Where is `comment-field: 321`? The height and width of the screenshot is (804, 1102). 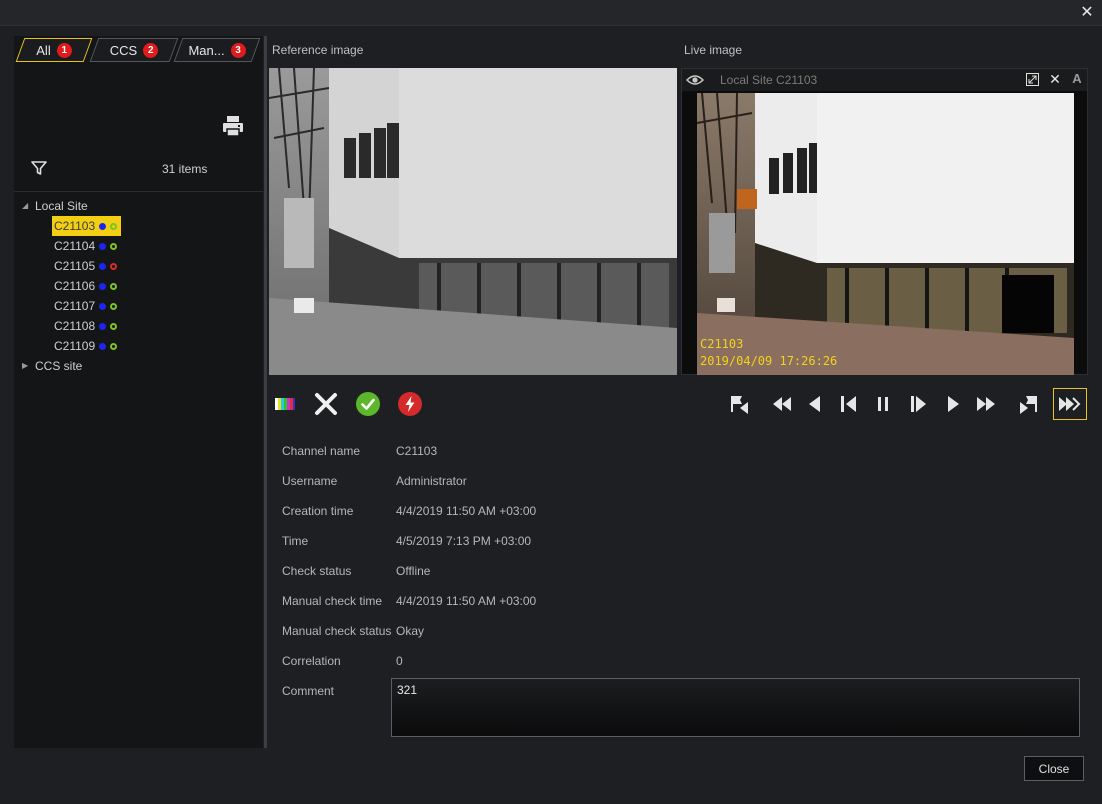 comment-field: 321 is located at coordinates (735, 707).